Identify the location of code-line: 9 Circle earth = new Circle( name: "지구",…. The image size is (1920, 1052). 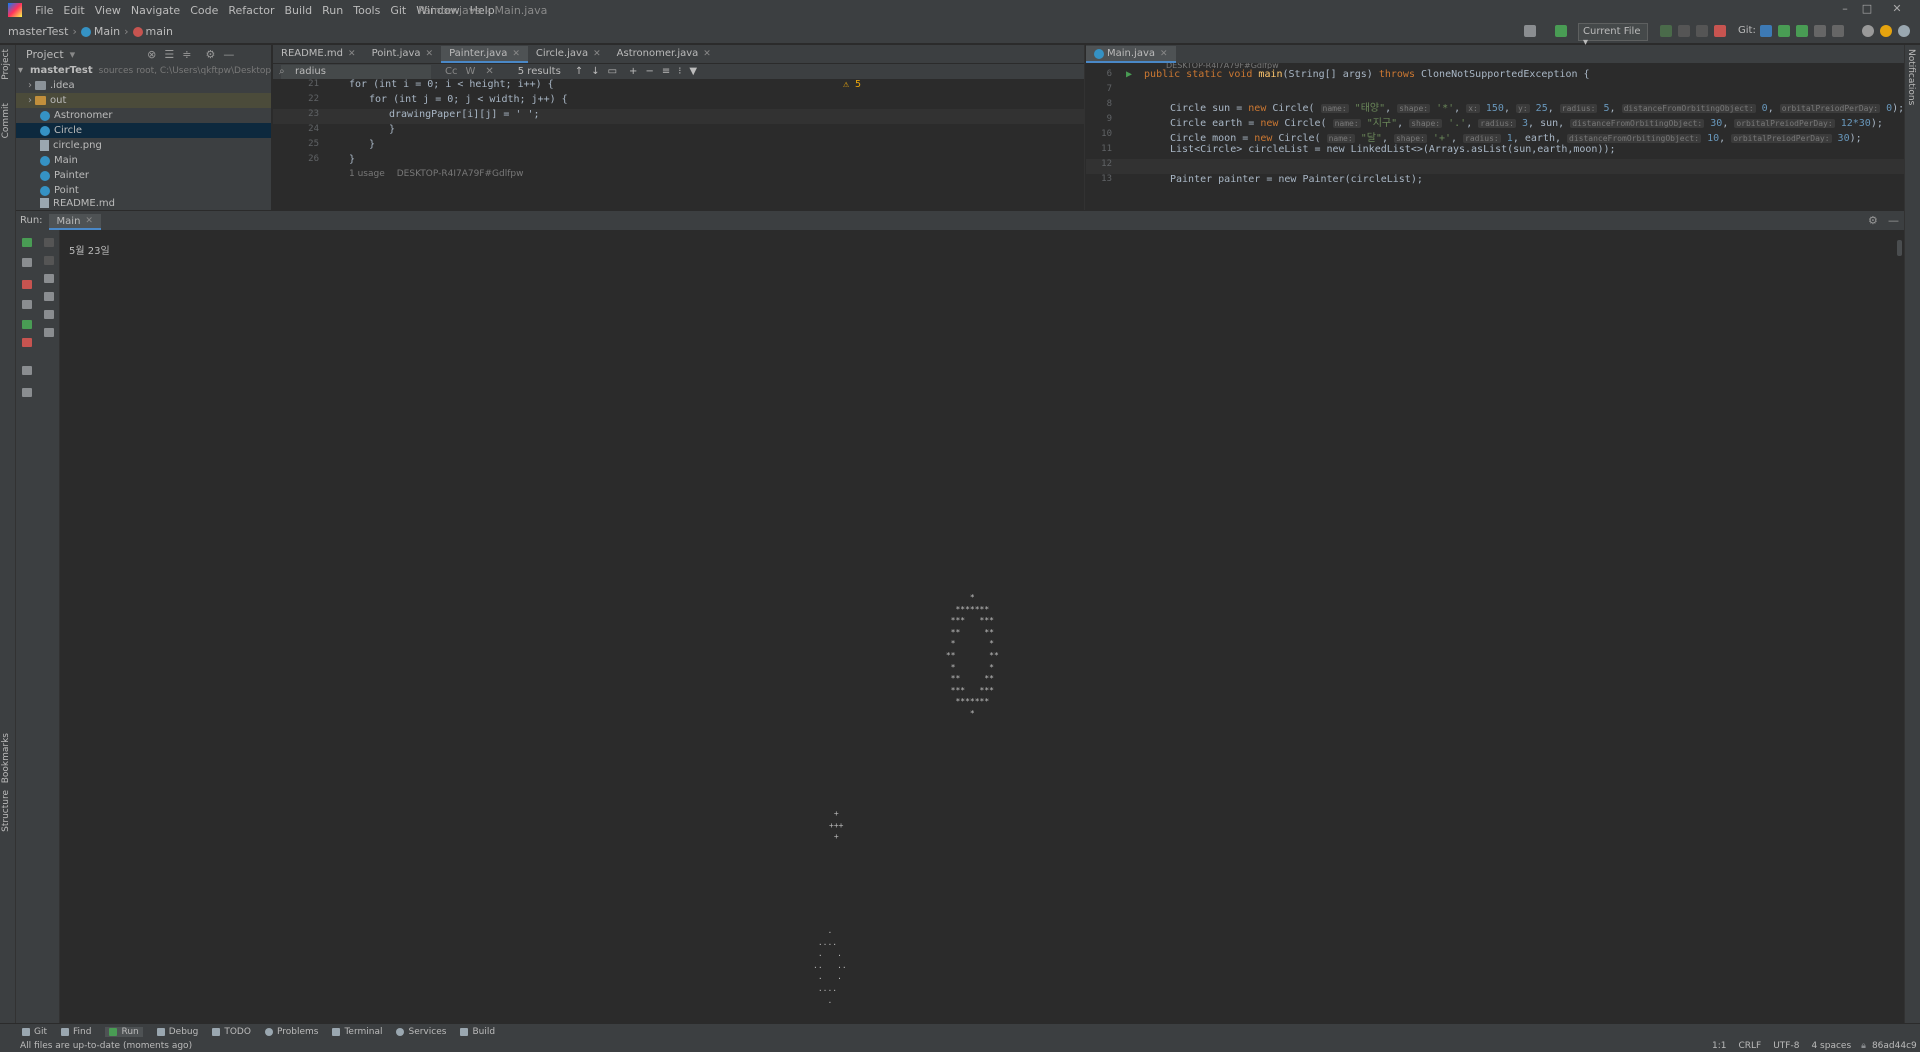
(1495, 121).